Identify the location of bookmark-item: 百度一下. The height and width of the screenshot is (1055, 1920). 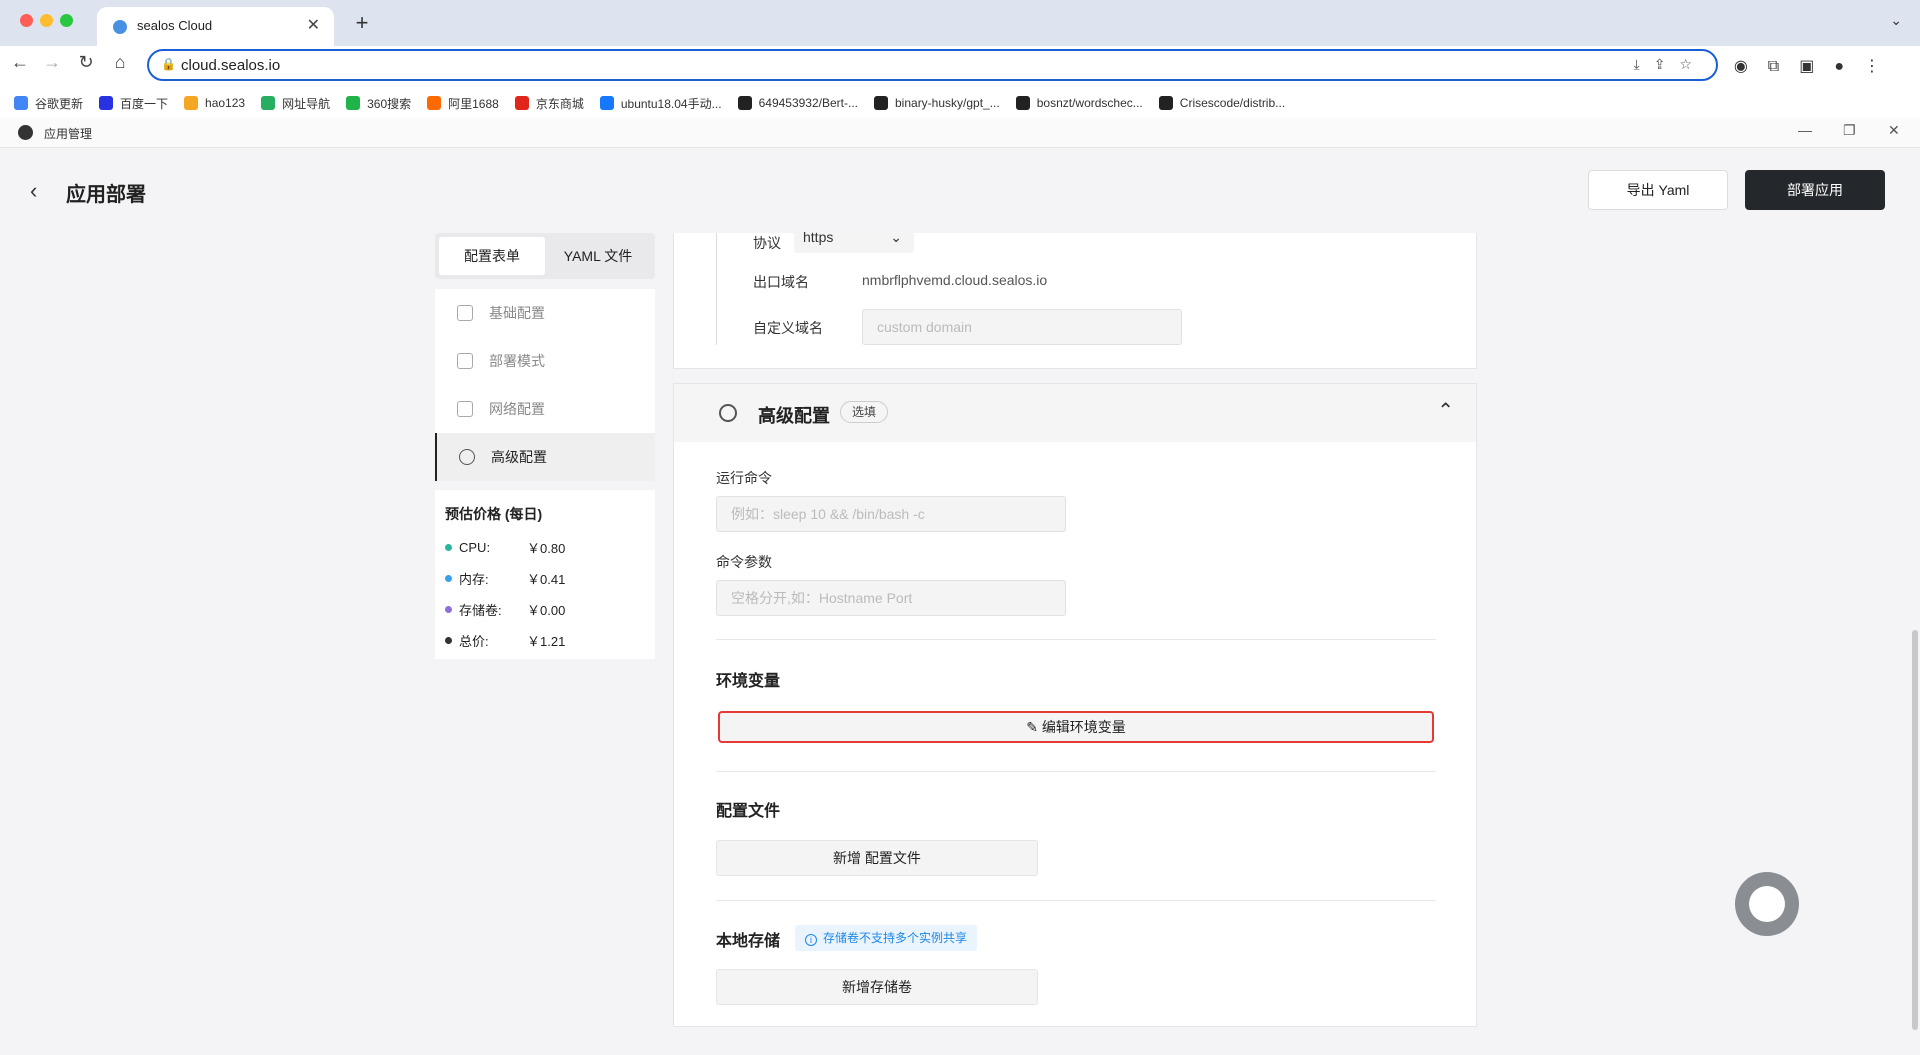
(133, 103).